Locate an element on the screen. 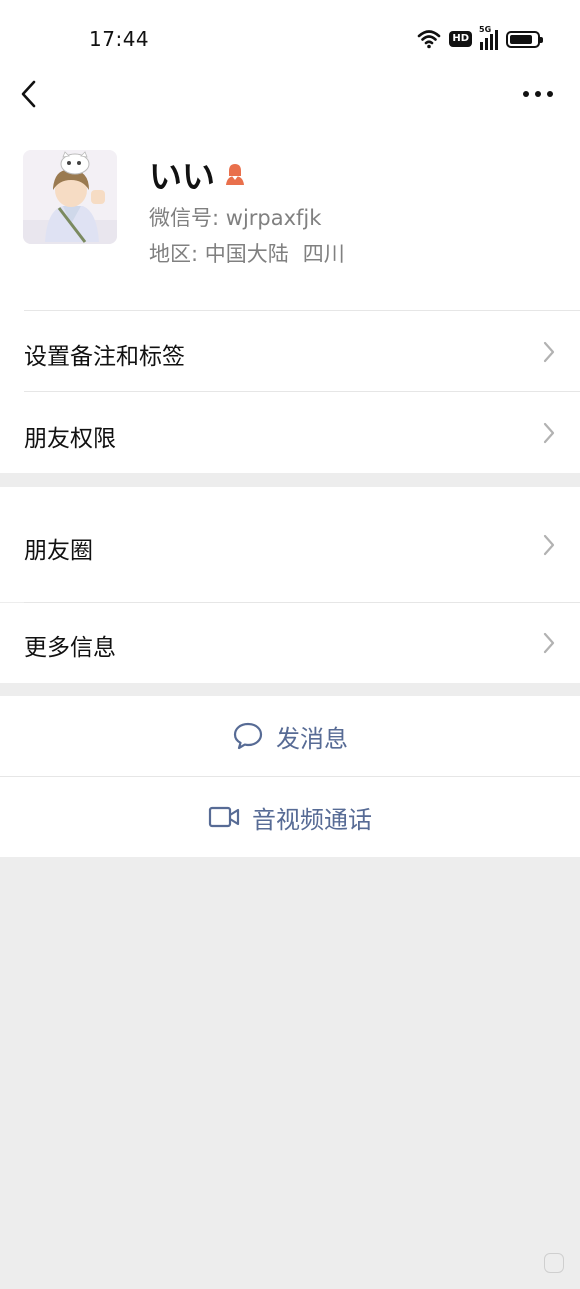  video-call-button: 音视频通话 is located at coordinates (290, 817).